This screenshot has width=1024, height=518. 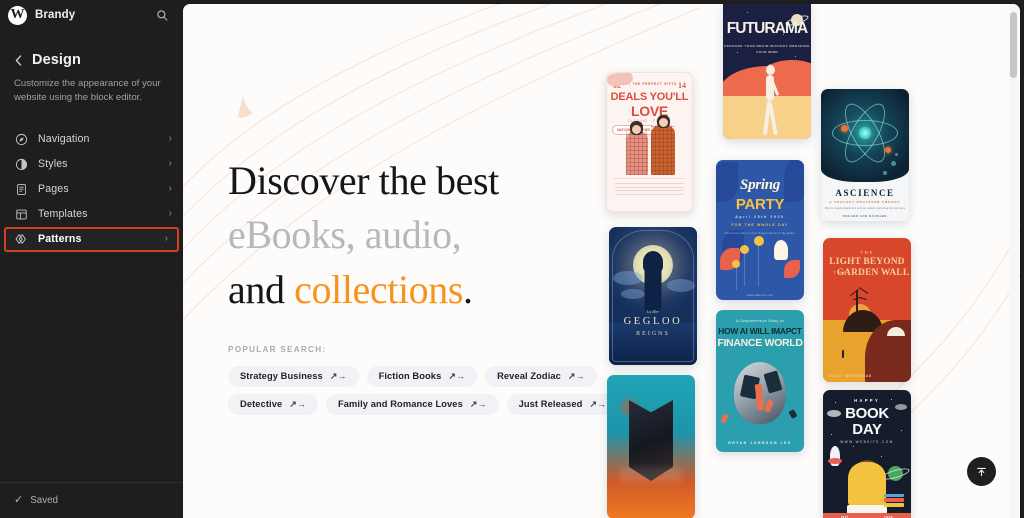 I want to click on book-cover-gegloo-reigns: La Mer GEGLOO REIGNS, so click(x=653, y=296).